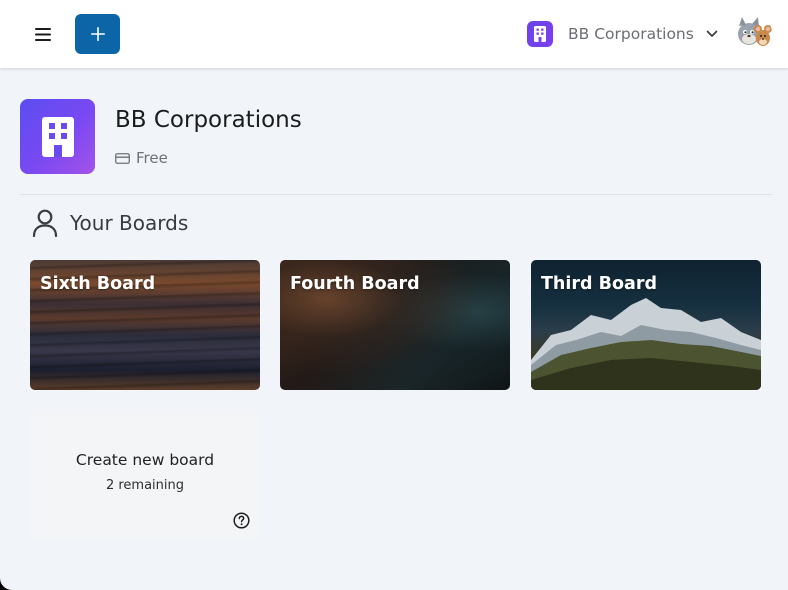  Describe the element at coordinates (208, 120) in the screenshot. I see `page-title: BB Corporations` at that location.